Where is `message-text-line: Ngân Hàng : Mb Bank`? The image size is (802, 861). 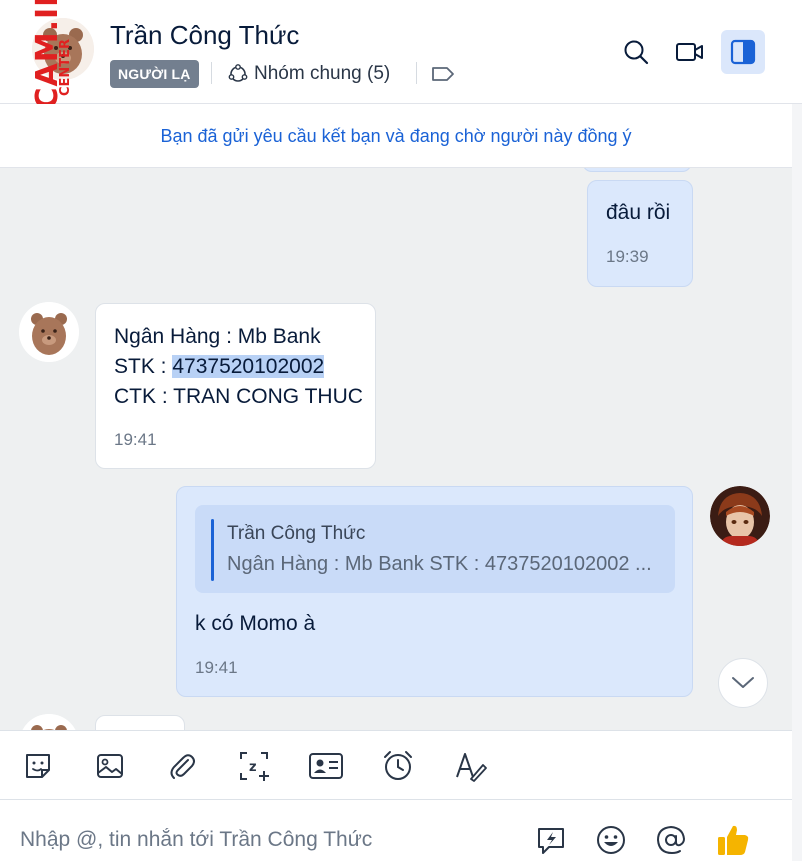
message-text-line: Ngân Hàng : Mb Bank is located at coordinates (217, 336).